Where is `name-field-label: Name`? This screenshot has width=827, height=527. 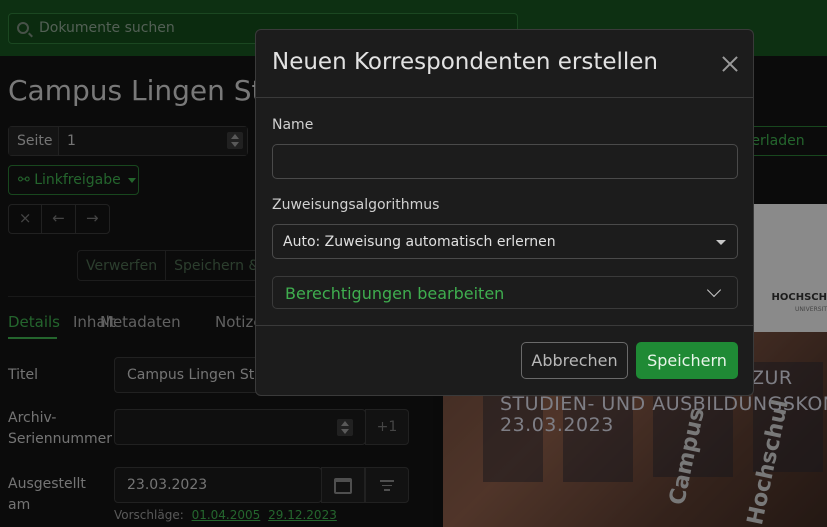
name-field-label: Name is located at coordinates (293, 125).